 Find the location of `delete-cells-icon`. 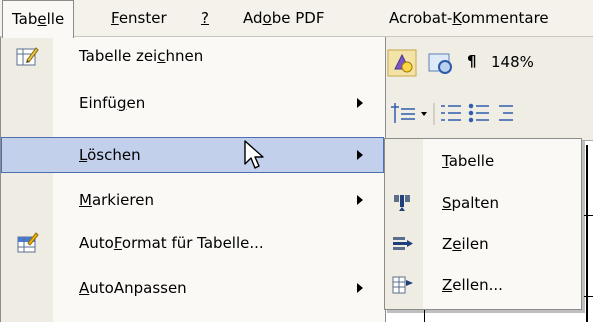

delete-cells-icon is located at coordinates (402, 285).